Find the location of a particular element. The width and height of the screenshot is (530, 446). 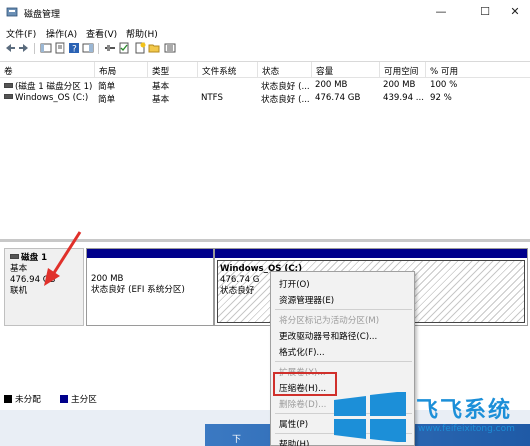

forward-icon is located at coordinates (24, 48).